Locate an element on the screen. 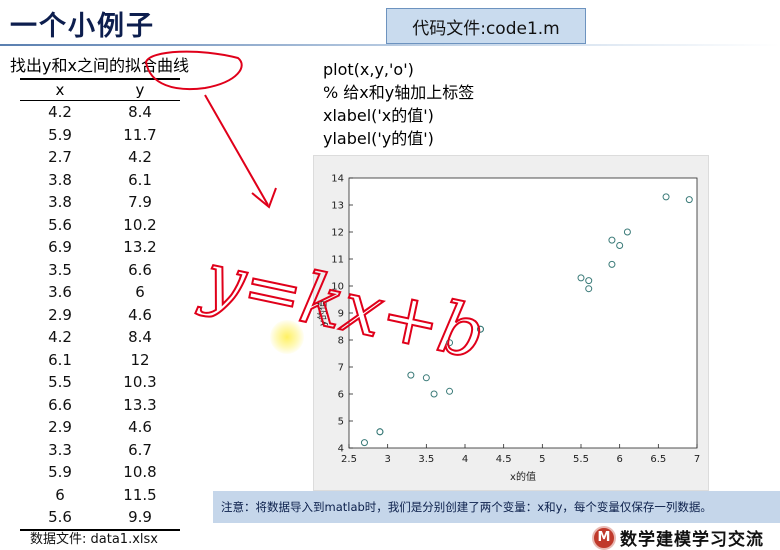 The image size is (780, 550). y-tick-label: 4 is located at coordinates (341, 449).